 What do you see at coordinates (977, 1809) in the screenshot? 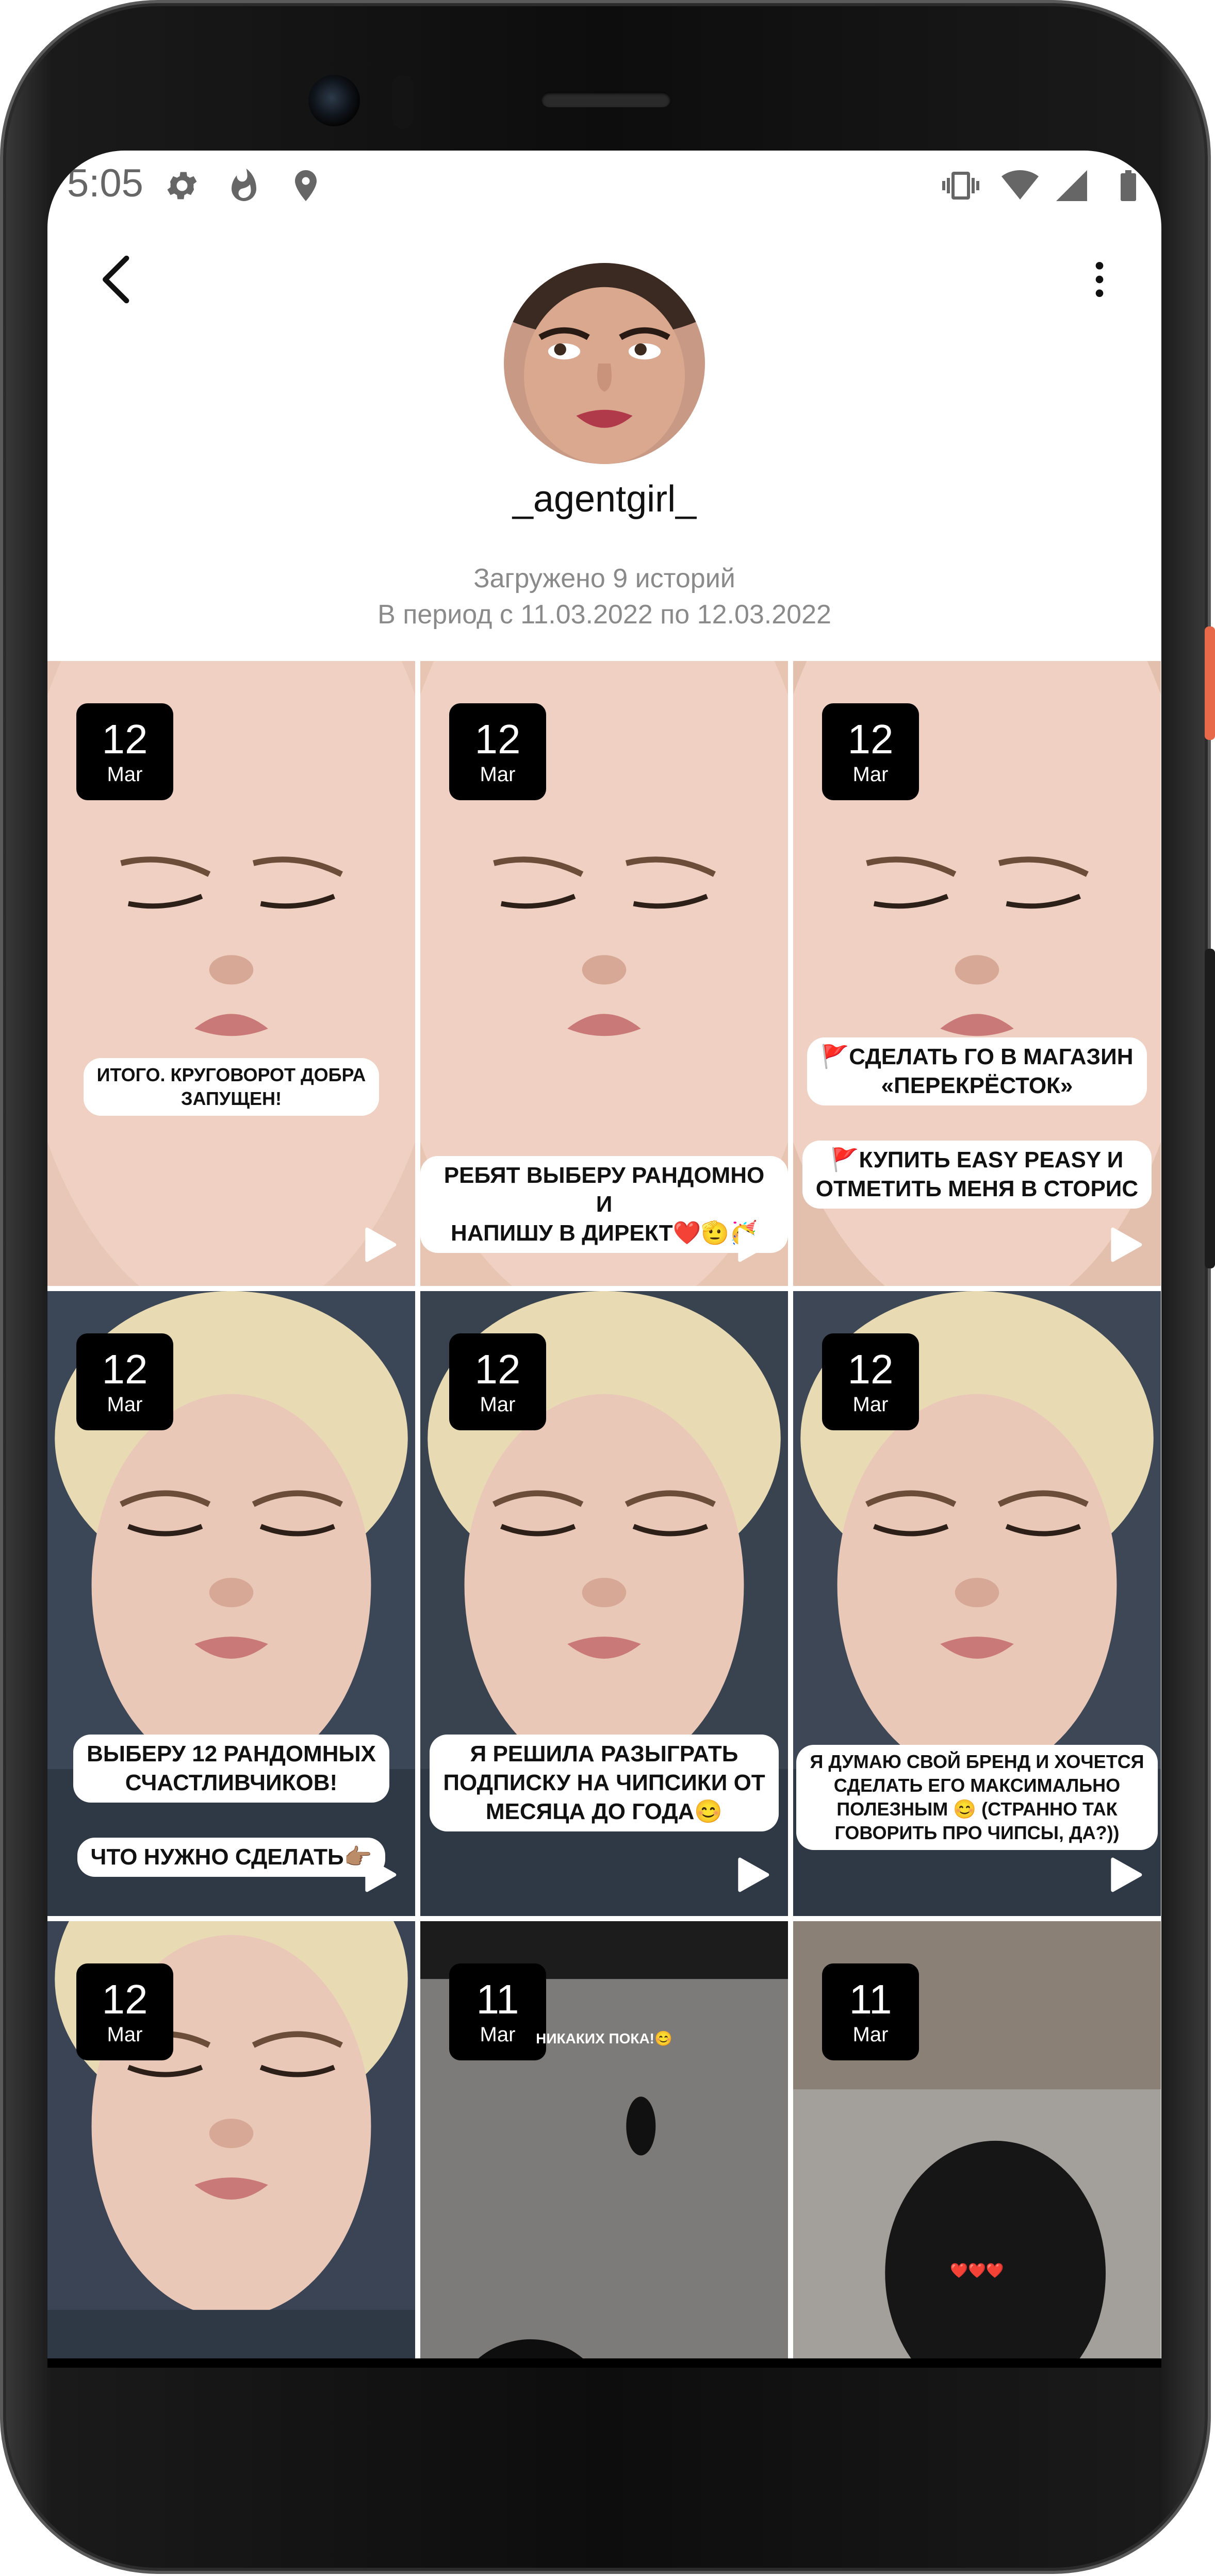
I see `story-caption-line: ПОЛЕЗНЫМ 😊 (СТРАННО ТАК` at bounding box center [977, 1809].